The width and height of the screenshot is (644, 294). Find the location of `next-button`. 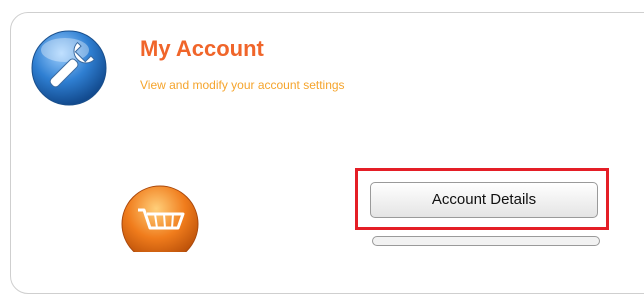

next-button is located at coordinates (486, 241).